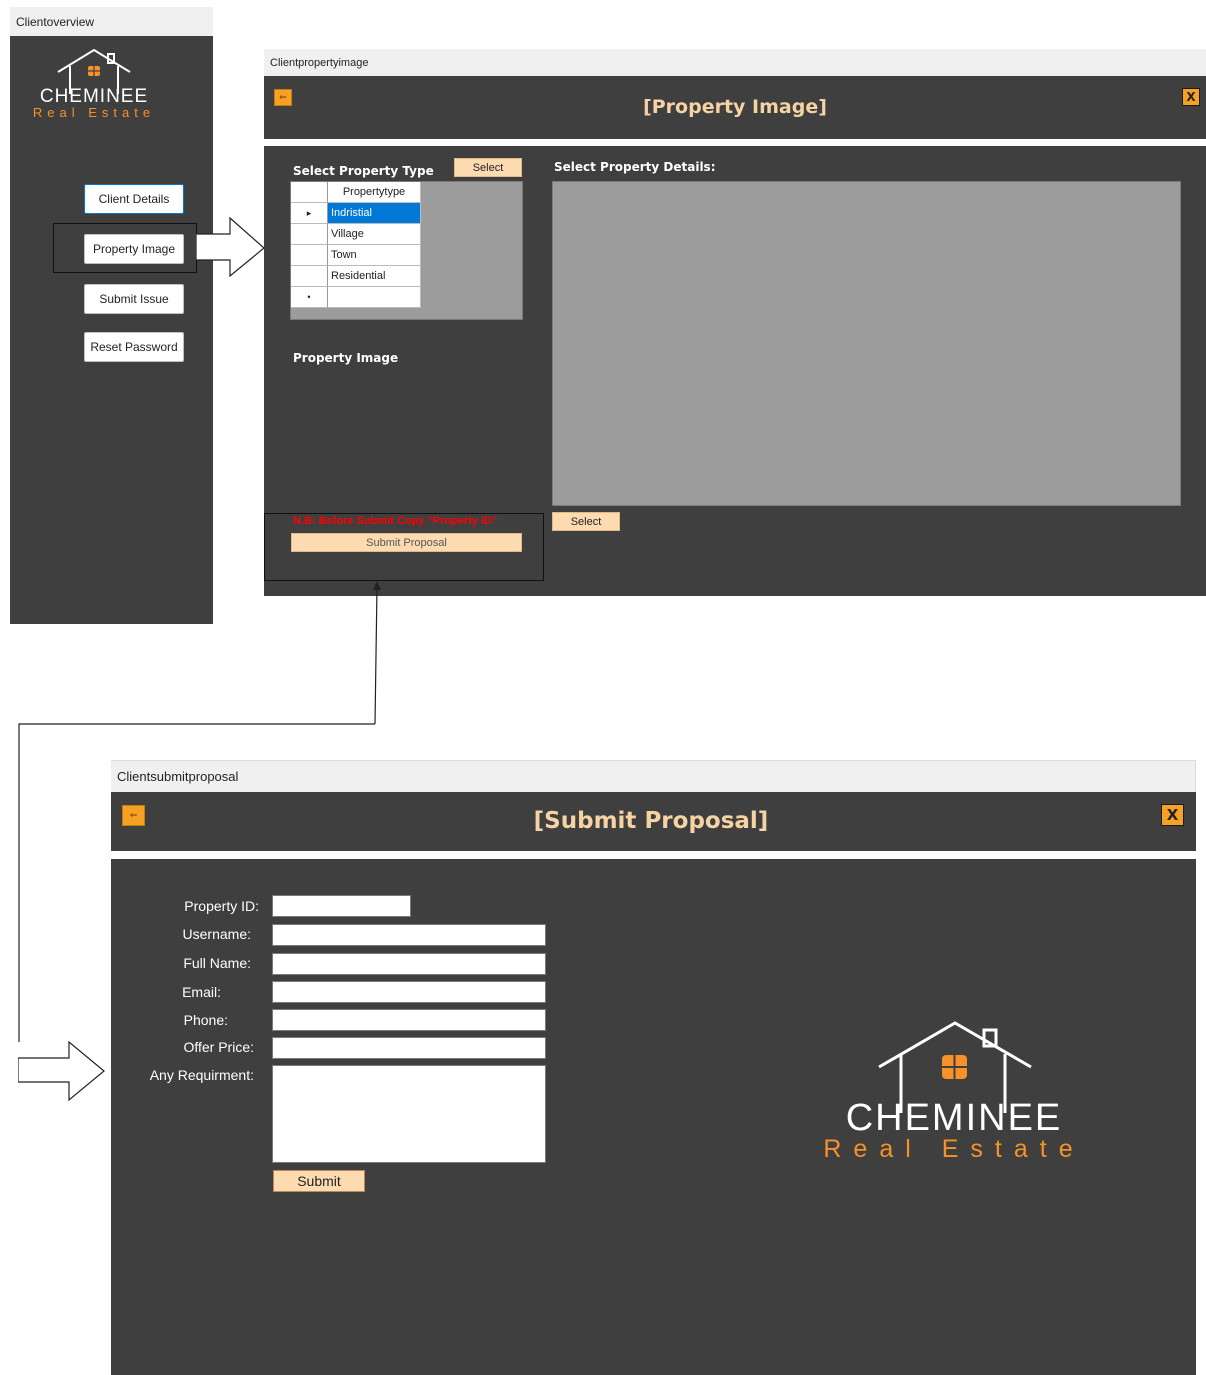 This screenshot has width=1206, height=1375. I want to click on table-row: Residential, so click(356, 276).